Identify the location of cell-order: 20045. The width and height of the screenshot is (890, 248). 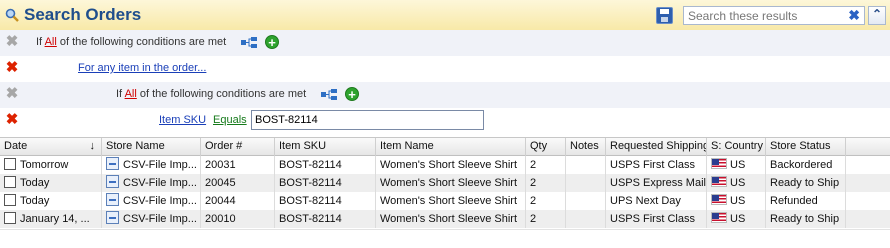
(238, 183).